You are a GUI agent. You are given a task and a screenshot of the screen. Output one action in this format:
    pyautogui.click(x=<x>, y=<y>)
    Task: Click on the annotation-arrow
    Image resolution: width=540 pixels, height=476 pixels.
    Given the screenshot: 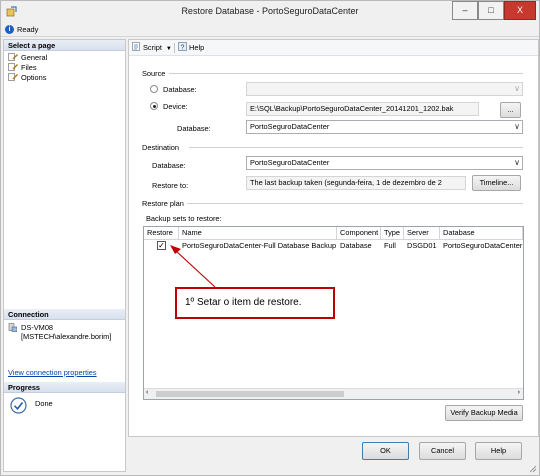 What is the action you would take?
    pyautogui.click(x=193, y=266)
    